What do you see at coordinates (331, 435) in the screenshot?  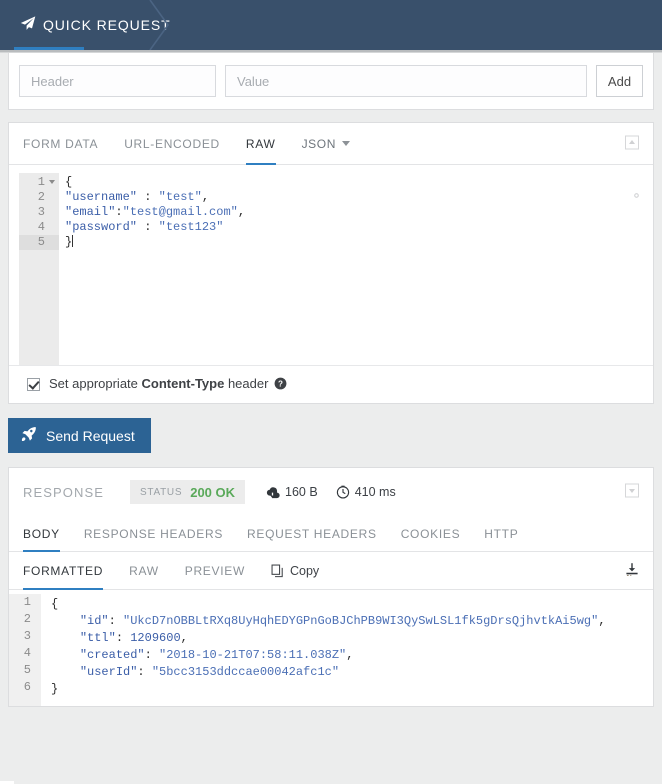 I see `send-zone: Send Request` at bounding box center [331, 435].